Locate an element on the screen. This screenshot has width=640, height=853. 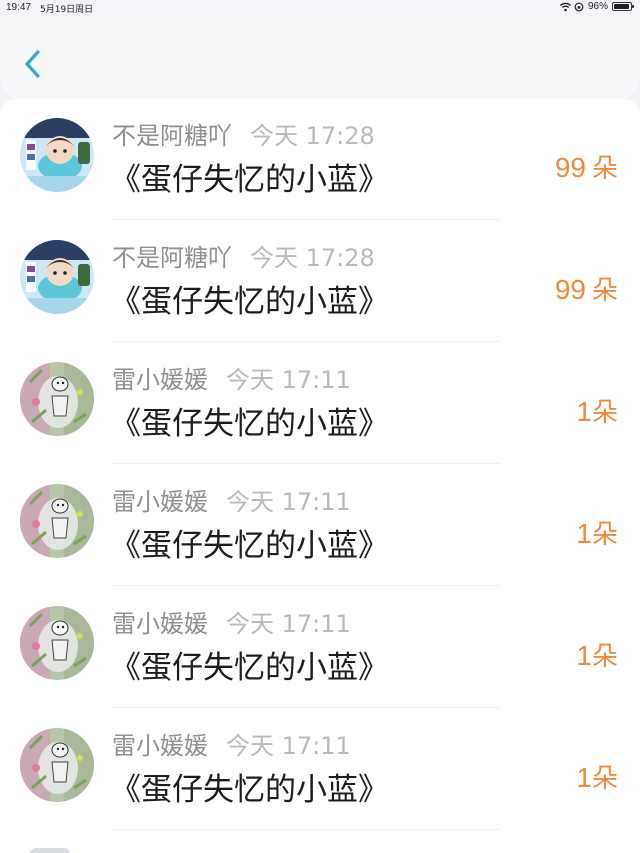
battery-percentage: 96% is located at coordinates (597, 6).